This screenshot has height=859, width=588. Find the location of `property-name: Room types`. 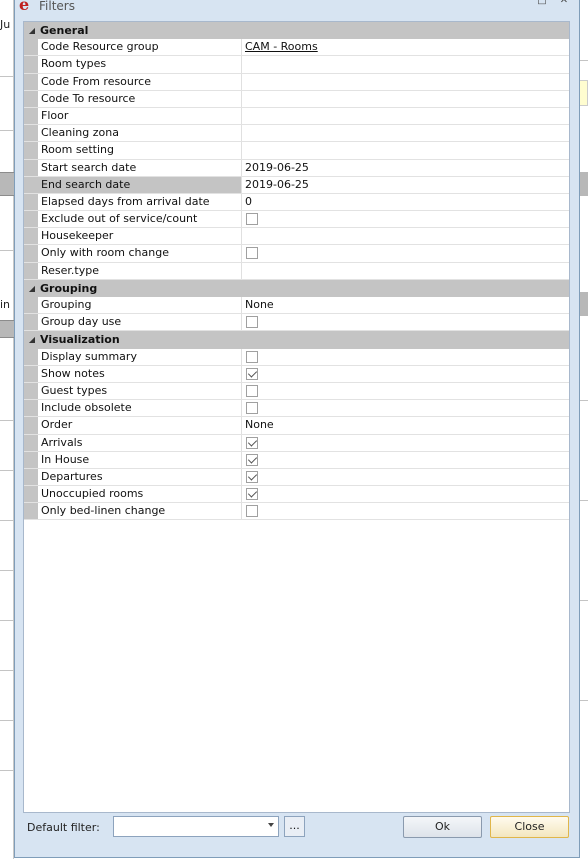

property-name: Room types is located at coordinates (140, 64).